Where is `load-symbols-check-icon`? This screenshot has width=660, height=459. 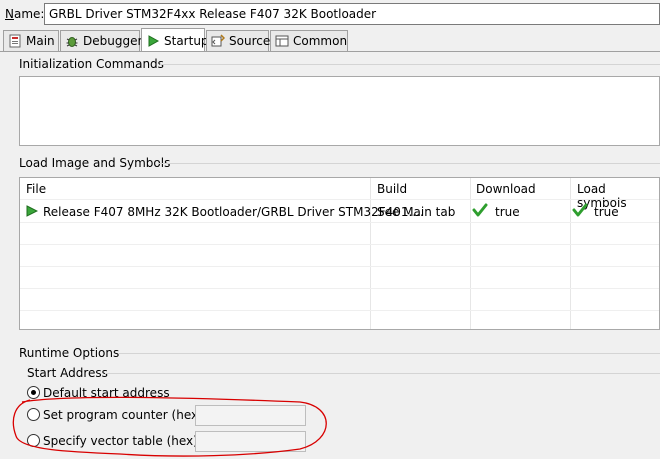
load-symbols-check-icon is located at coordinates (580, 211).